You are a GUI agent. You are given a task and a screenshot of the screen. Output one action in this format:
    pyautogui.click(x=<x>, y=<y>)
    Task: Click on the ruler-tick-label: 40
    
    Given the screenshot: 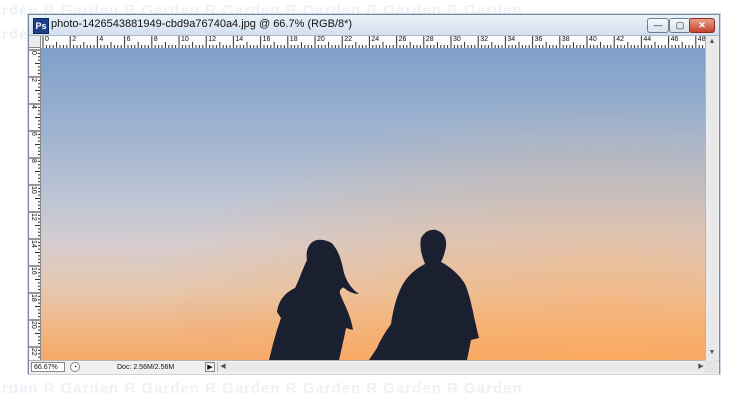 What is the action you would take?
    pyautogui.click(x=593, y=39)
    